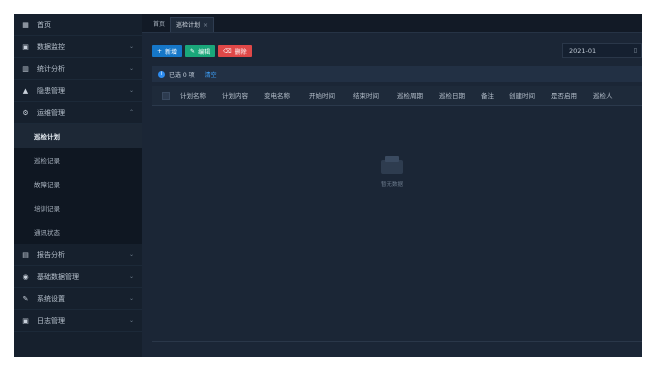 The height and width of the screenshot is (365, 659). What do you see at coordinates (397, 341) in the screenshot?
I see `table-bottom-border` at bounding box center [397, 341].